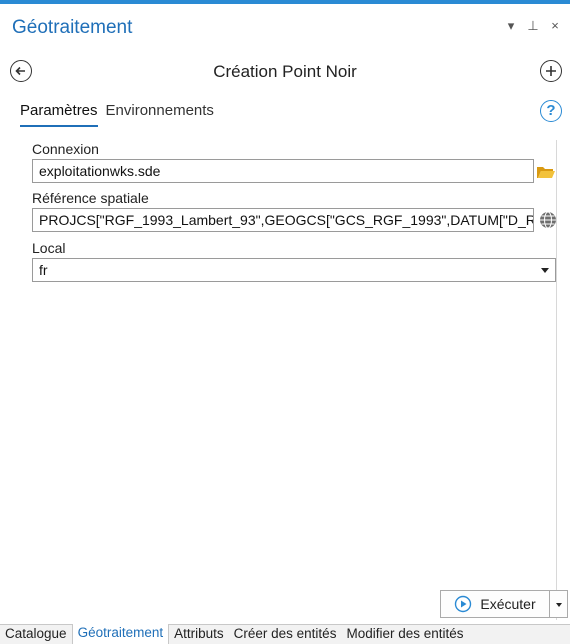 This screenshot has height=644, width=570. I want to click on pin-icon: ⊥, so click(533, 26).